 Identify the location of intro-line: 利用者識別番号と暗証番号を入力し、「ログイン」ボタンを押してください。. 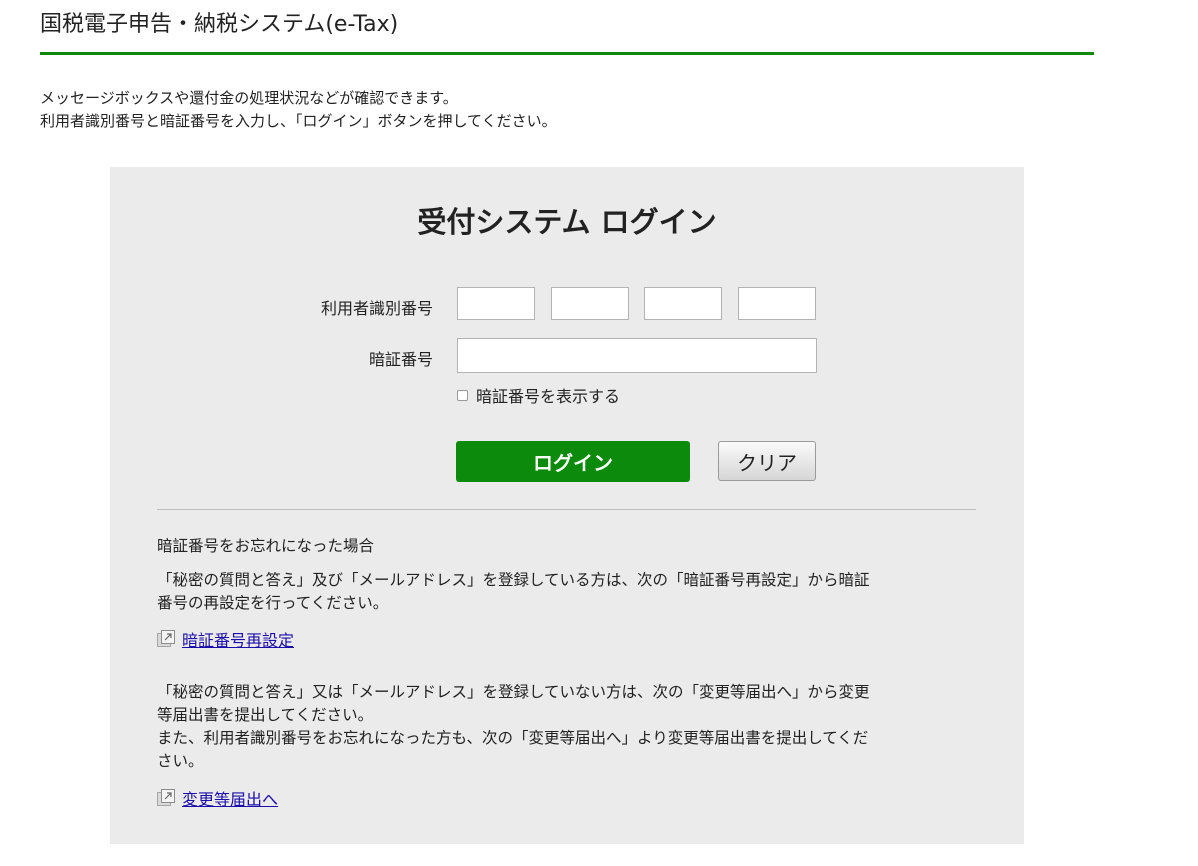
(298, 121).